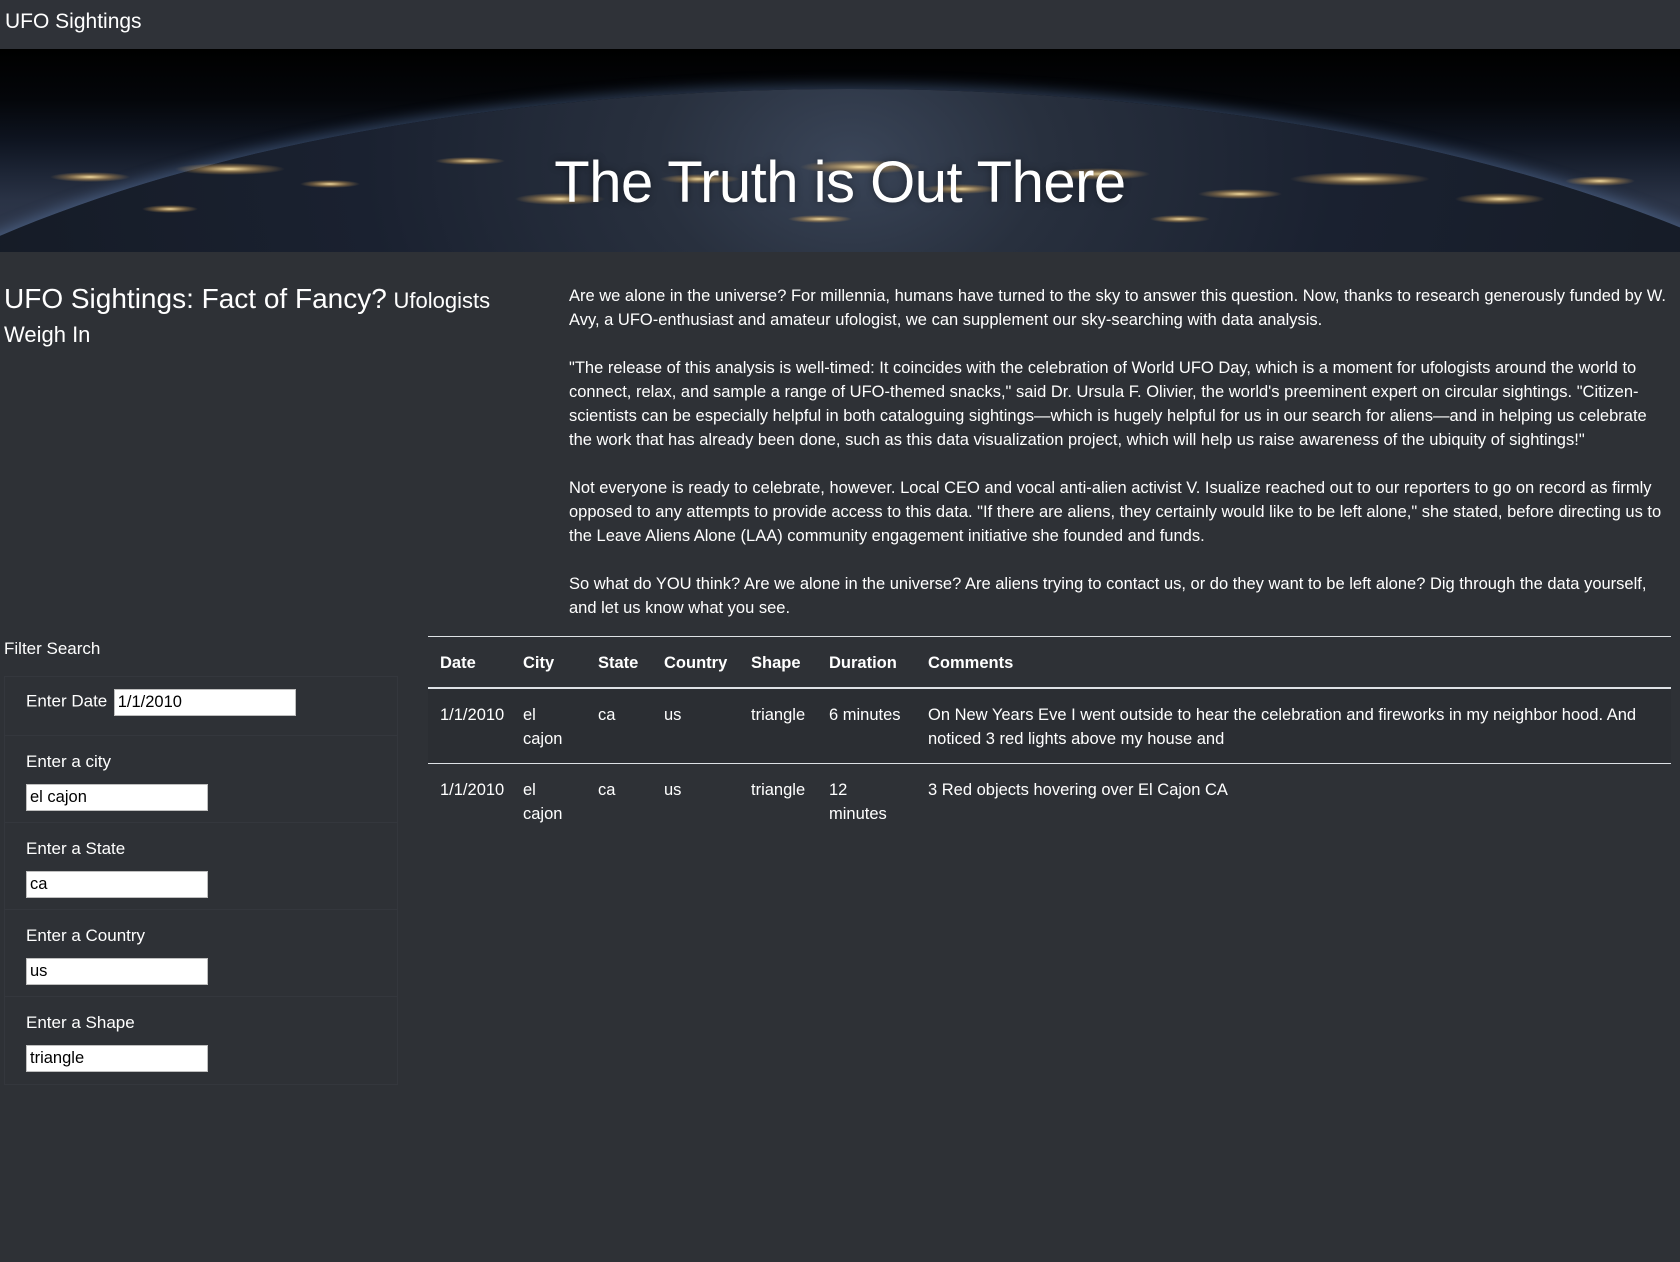  What do you see at coordinates (117, 1058) in the screenshot?
I see `shape-input` at bounding box center [117, 1058].